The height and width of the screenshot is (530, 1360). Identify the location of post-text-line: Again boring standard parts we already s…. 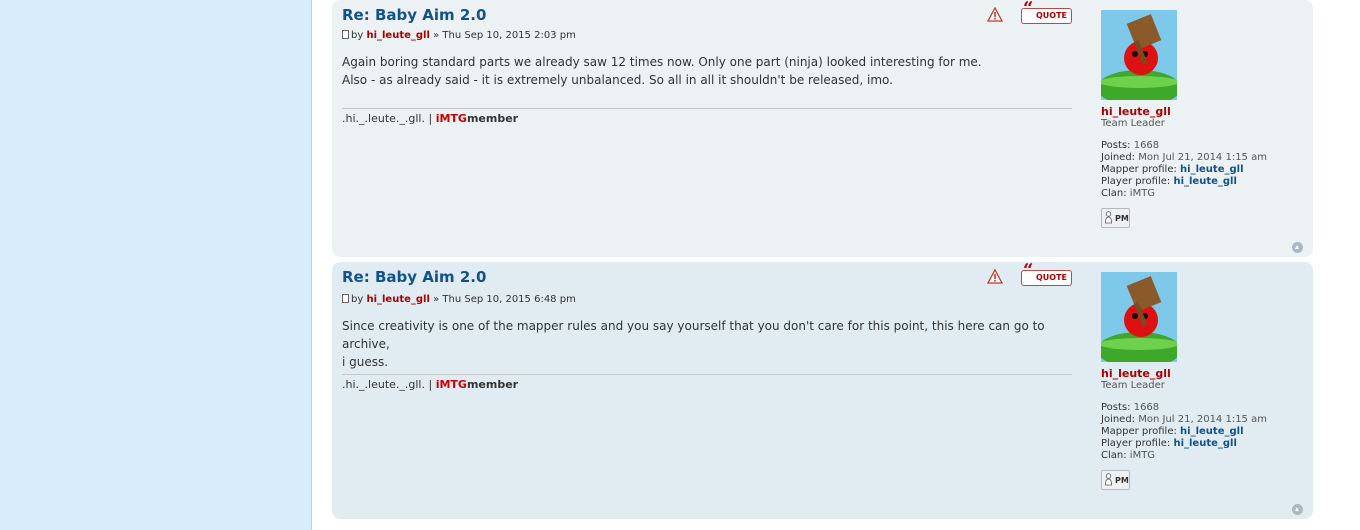
(662, 62).